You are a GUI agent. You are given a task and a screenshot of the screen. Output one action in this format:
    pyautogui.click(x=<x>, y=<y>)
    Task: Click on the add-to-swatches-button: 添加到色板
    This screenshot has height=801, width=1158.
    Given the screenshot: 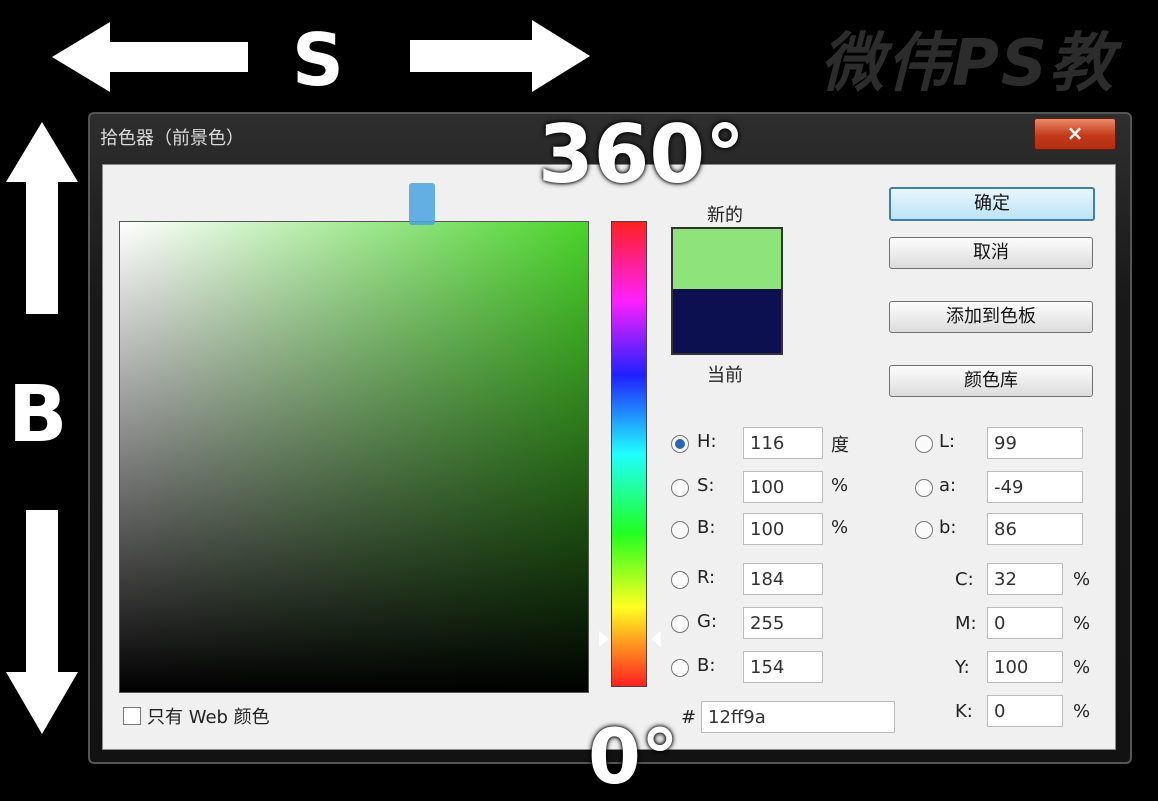 What is the action you would take?
    pyautogui.click(x=991, y=317)
    